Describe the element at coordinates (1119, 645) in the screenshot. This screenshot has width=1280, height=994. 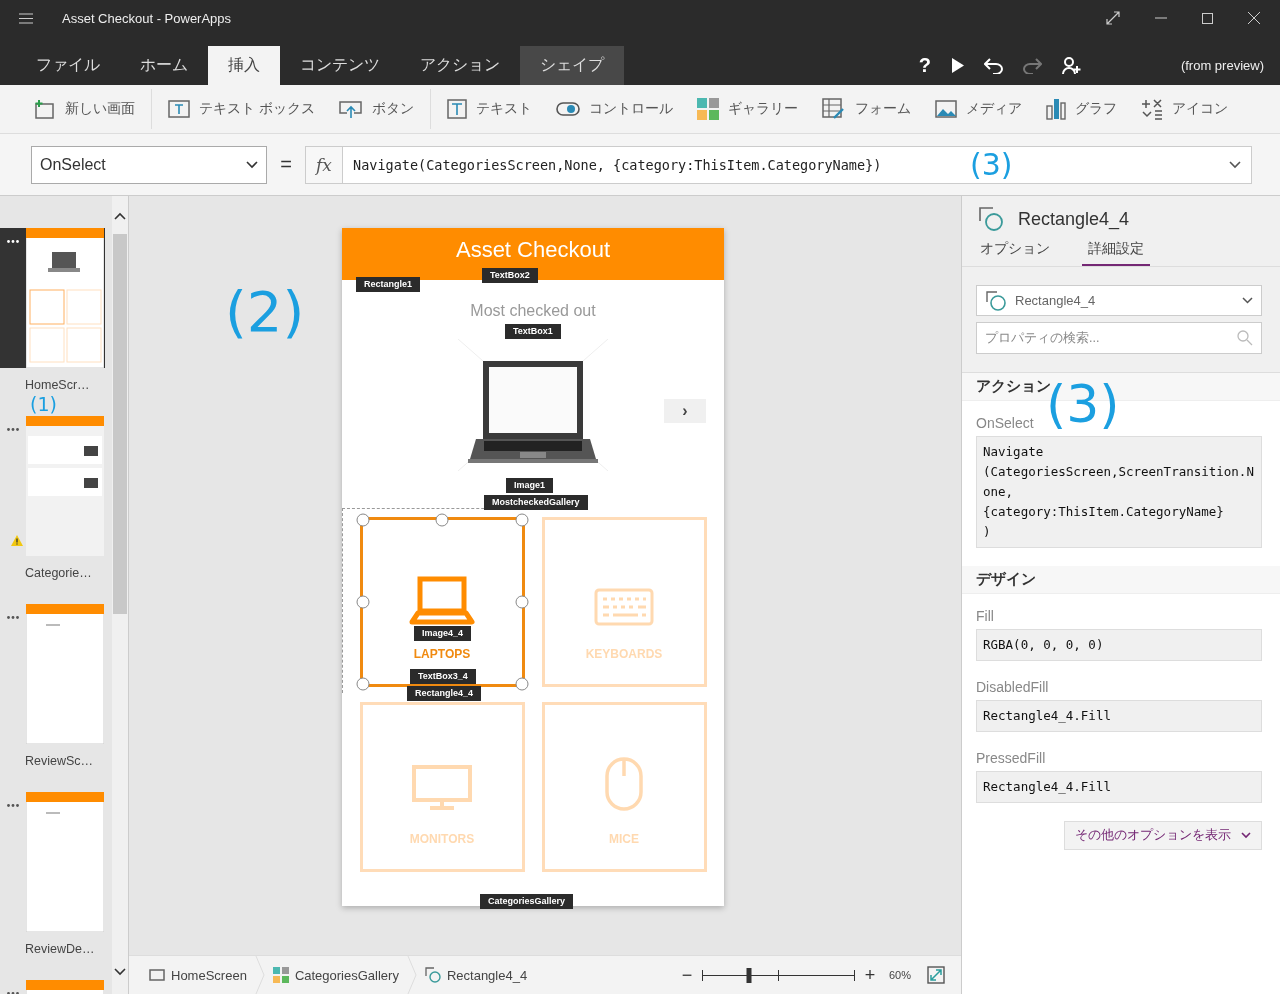
I see `property-field: RGBA(0, 0, 0, 0)` at that location.